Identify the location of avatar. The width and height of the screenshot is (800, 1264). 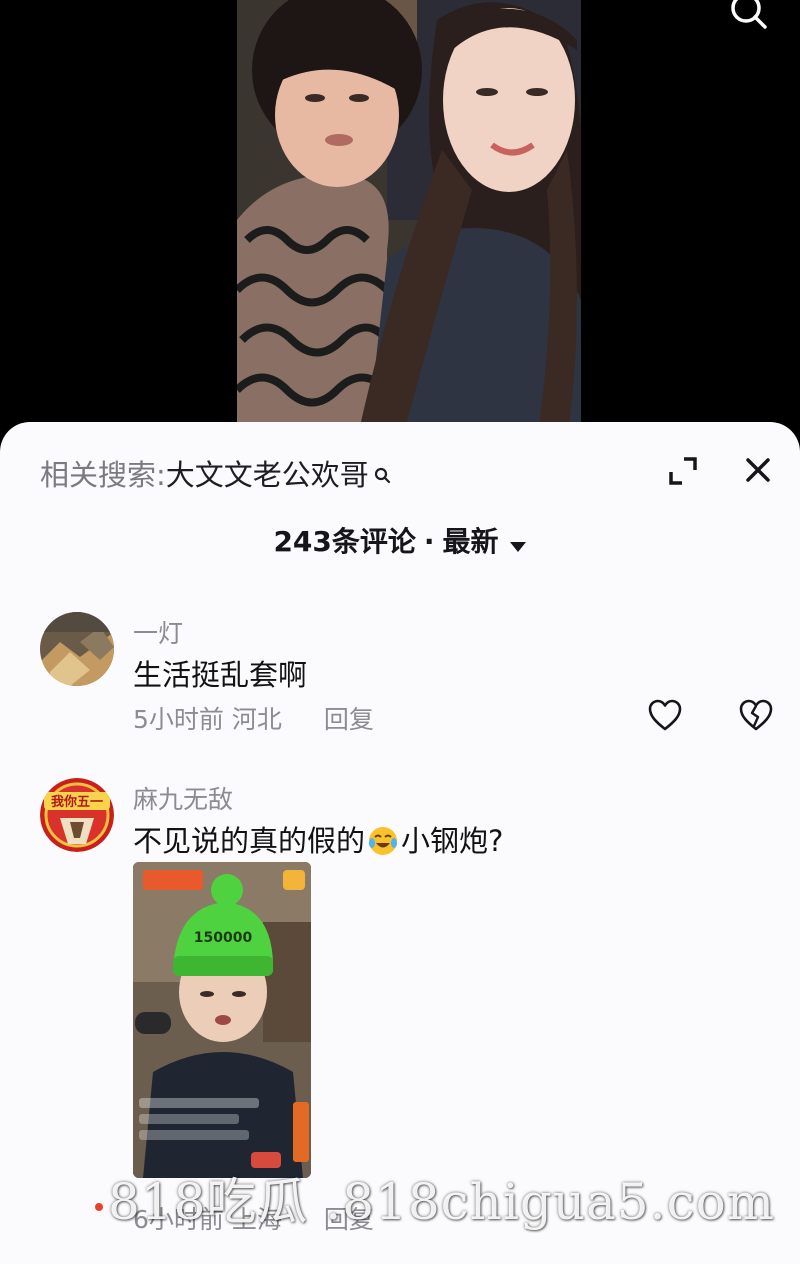
(77, 649).